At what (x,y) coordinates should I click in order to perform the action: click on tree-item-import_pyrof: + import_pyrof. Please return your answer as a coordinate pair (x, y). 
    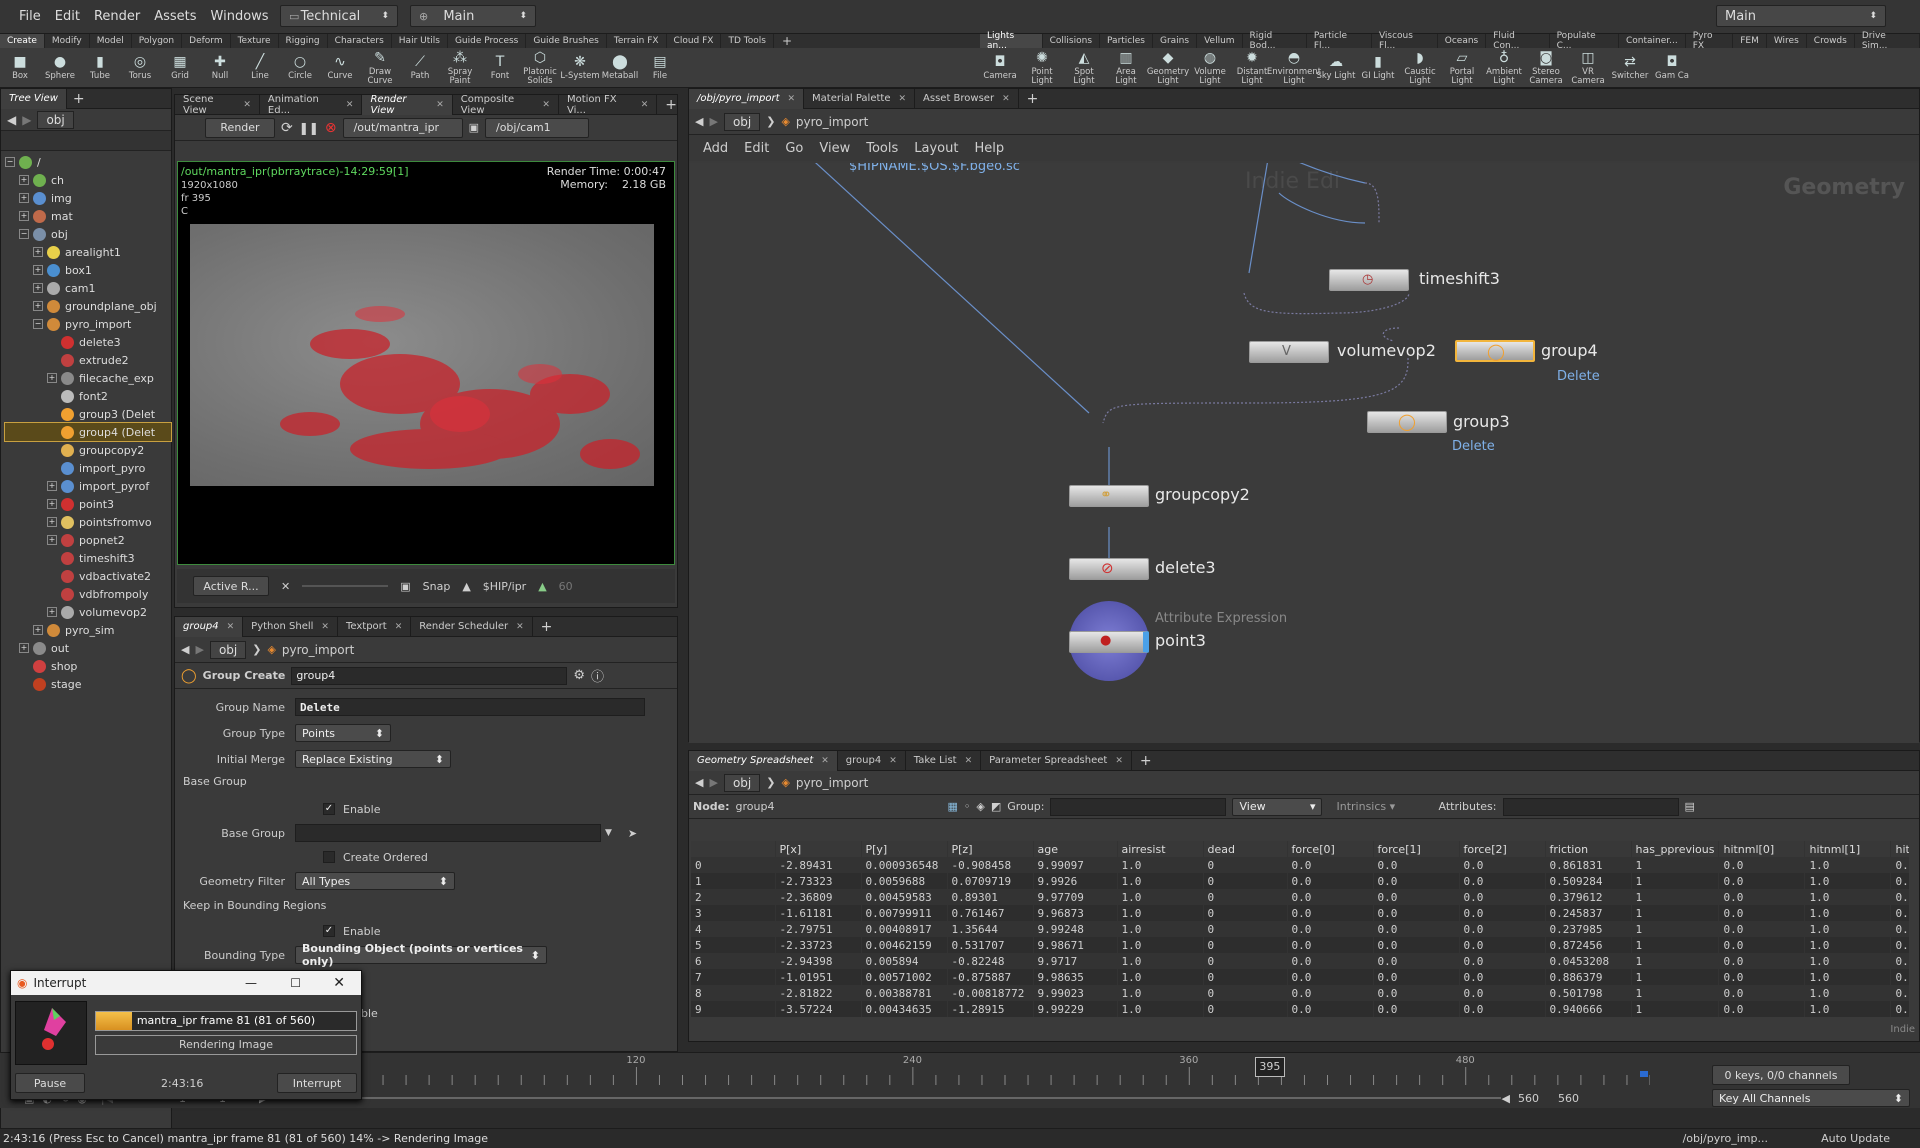
    Looking at the image, I should click on (88, 486).